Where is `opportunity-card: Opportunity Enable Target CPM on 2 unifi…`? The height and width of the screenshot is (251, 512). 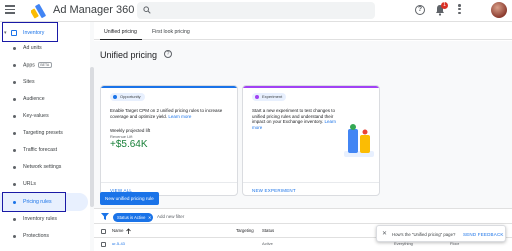 opportunity-card: Opportunity Enable Target CPM on 2 unifi… is located at coordinates (169, 140).